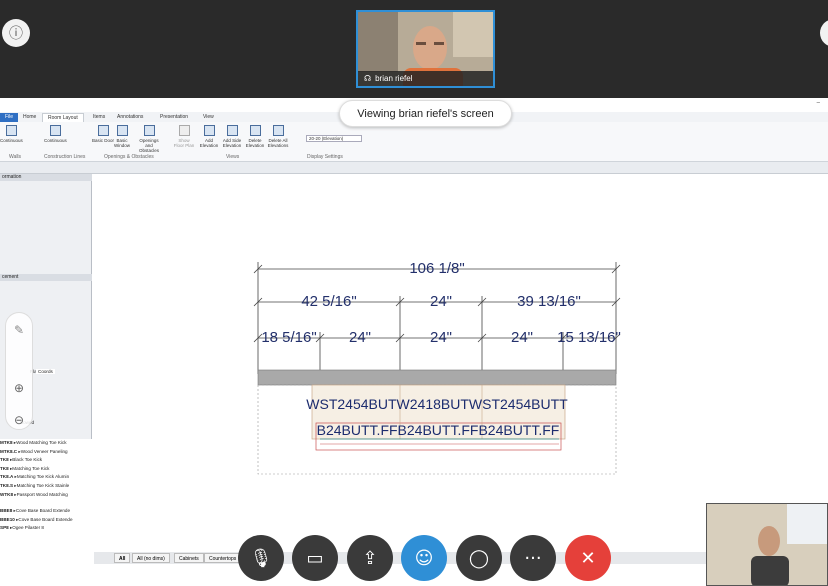 The height and width of the screenshot is (586, 828). I want to click on microphone-off-icon: 🎙︎, so click(261, 558).